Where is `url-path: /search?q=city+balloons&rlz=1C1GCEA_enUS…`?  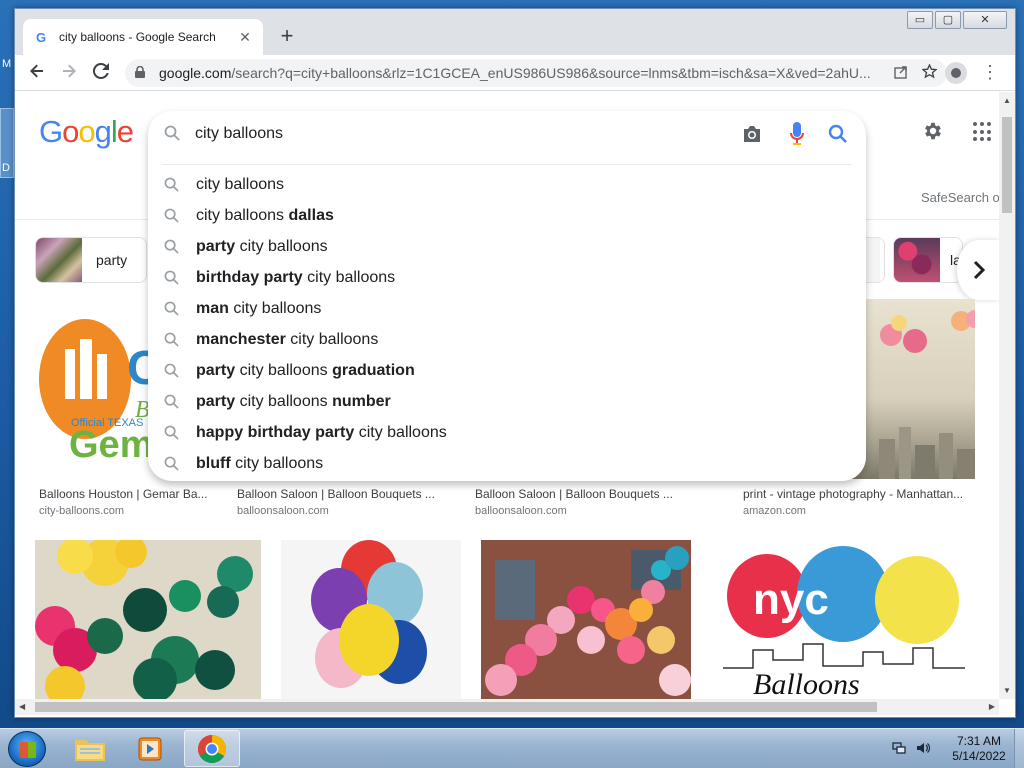 url-path: /search?q=city+balloons&rlz=1C1GCEA_enUS… is located at coordinates (551, 73).